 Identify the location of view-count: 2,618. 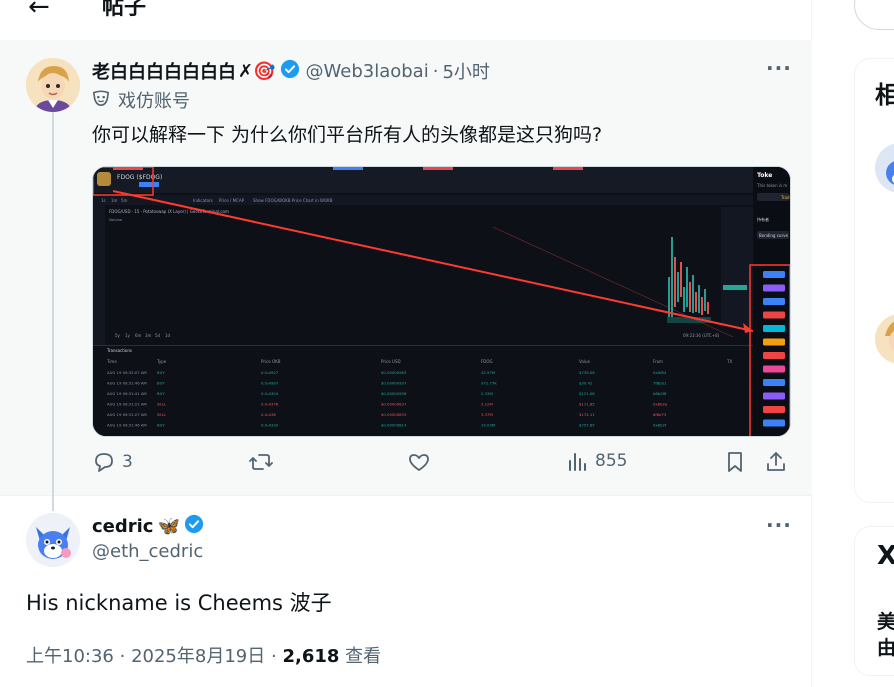
(311, 656).